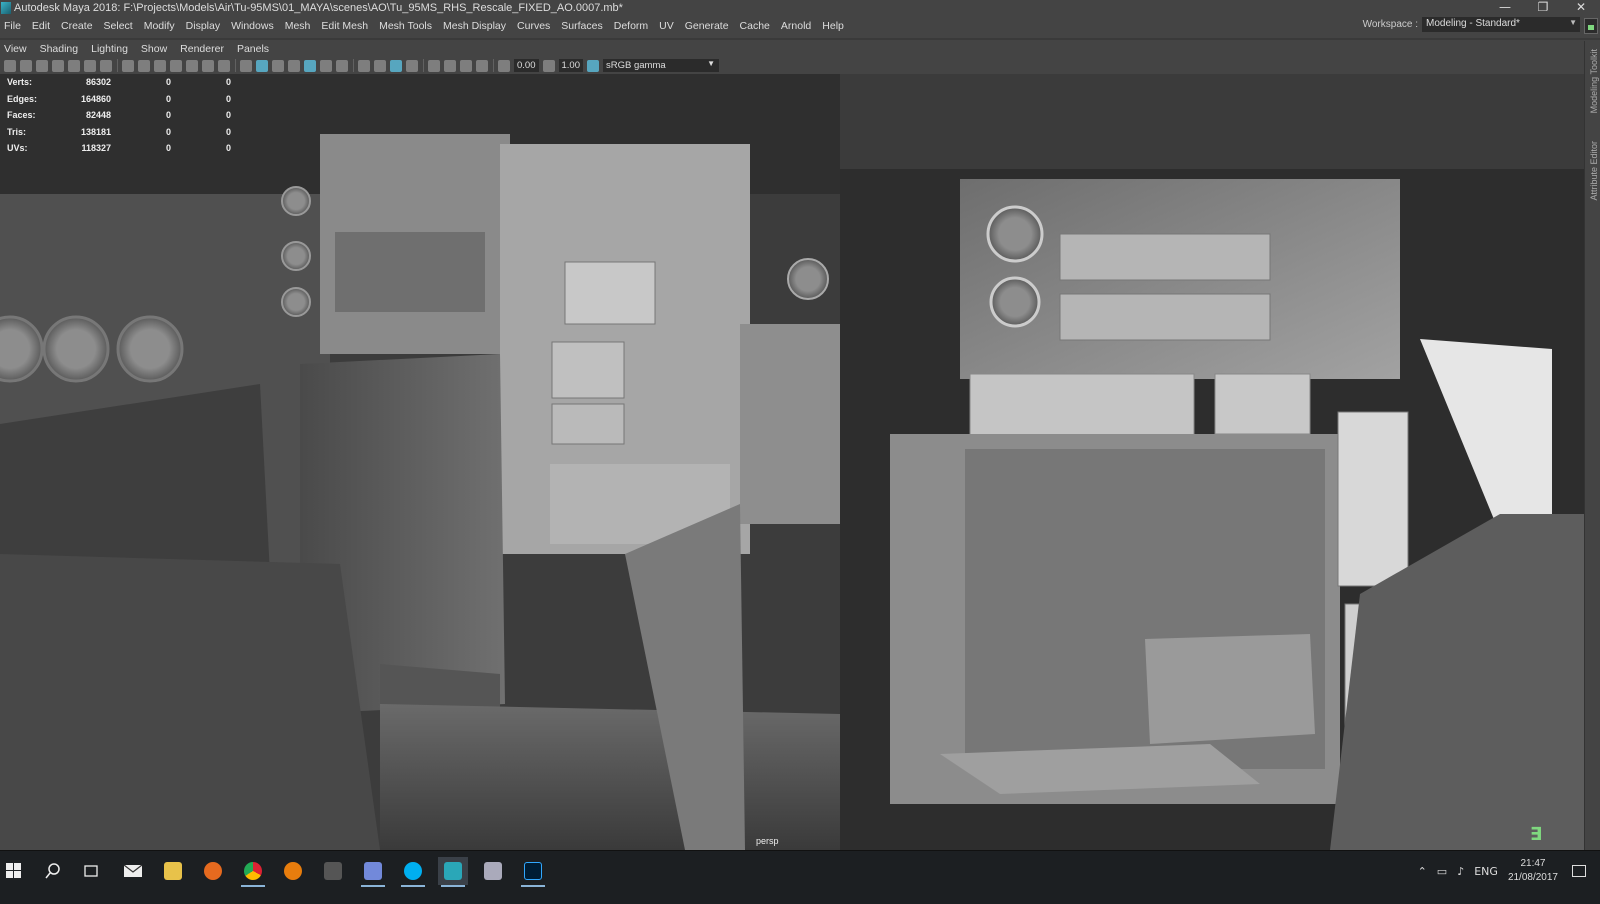  What do you see at coordinates (80, 26) in the screenshot?
I see `menu-create: Create` at bounding box center [80, 26].